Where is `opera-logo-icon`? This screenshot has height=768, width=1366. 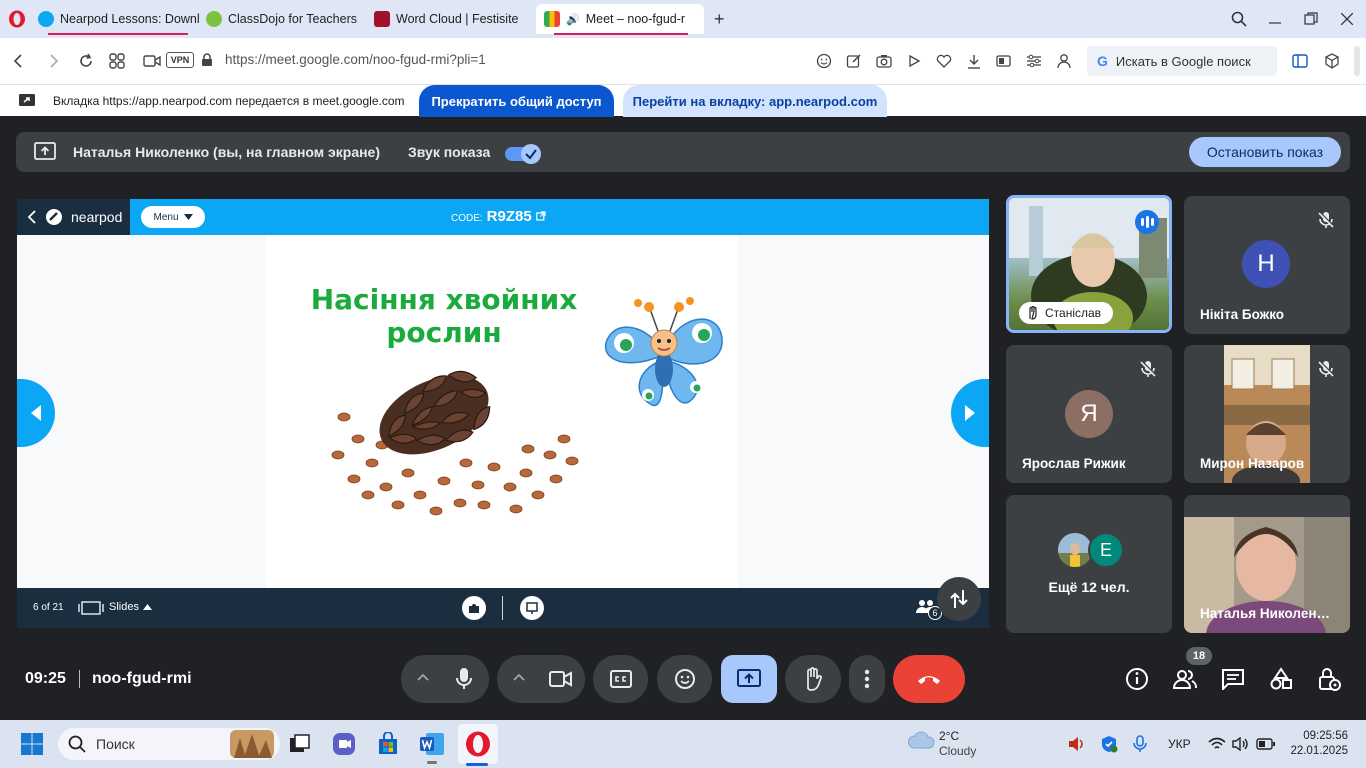
opera-logo-icon is located at coordinates (17, 19).